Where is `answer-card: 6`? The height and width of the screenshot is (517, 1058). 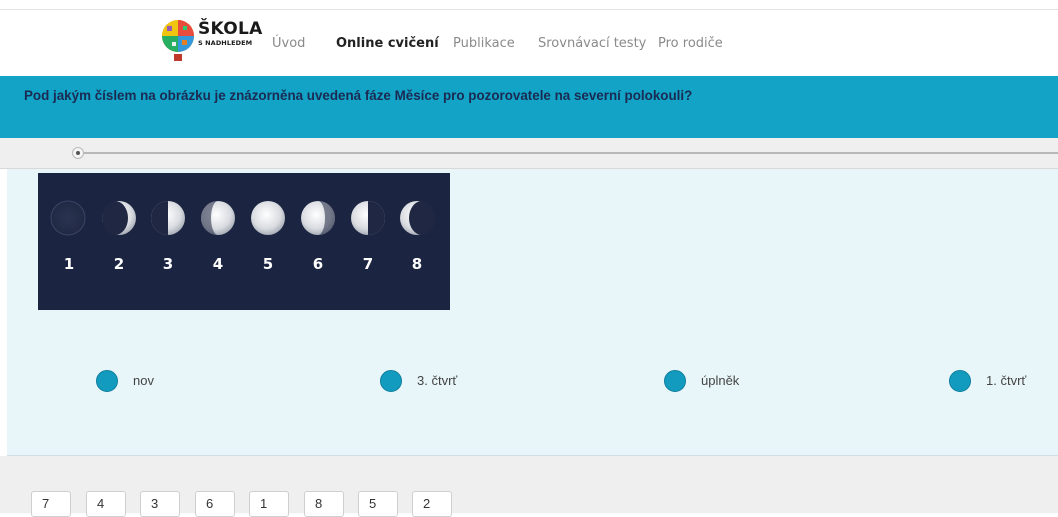 answer-card: 6 is located at coordinates (215, 504).